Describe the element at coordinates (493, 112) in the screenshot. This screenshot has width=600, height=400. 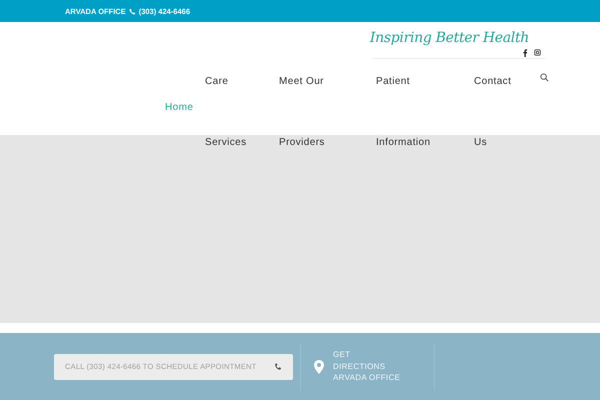
I see `nav-link: Contact Us` at that location.